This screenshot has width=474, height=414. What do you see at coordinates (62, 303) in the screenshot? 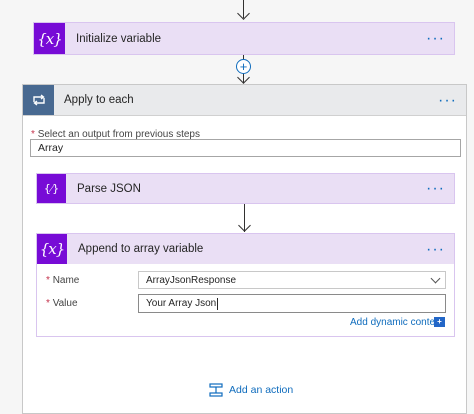
I see `value-field-label: * Value` at bounding box center [62, 303].